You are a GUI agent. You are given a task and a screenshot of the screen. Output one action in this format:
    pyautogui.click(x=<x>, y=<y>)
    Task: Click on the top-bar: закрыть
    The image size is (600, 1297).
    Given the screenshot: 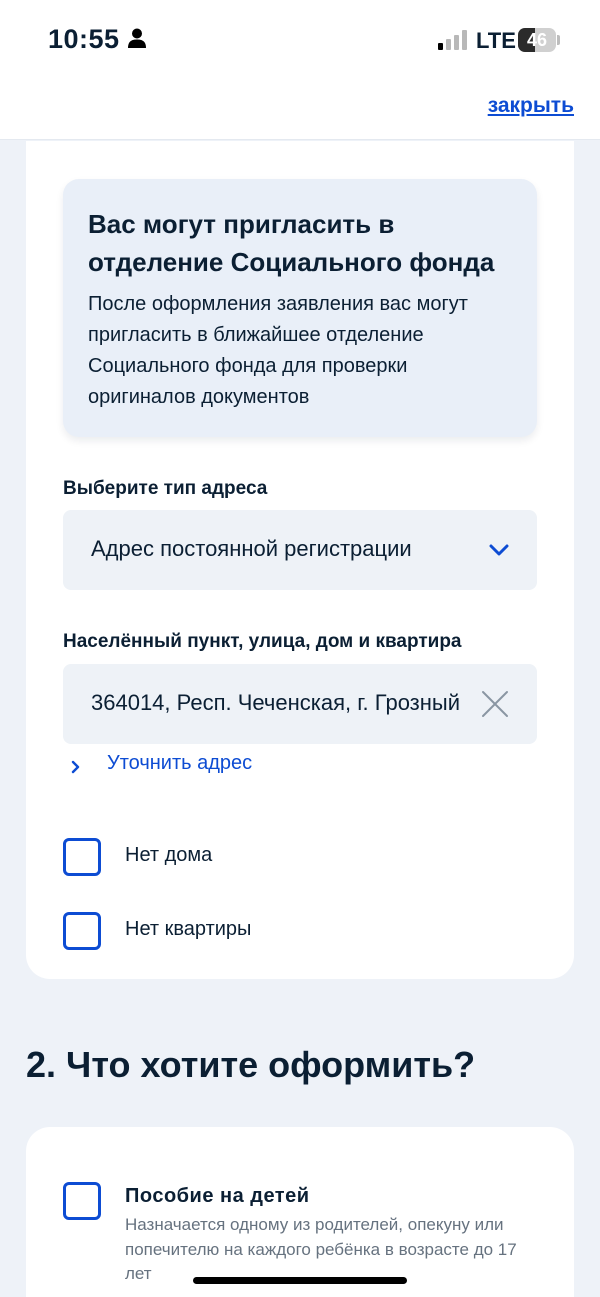 What is the action you would take?
    pyautogui.click(x=300, y=110)
    